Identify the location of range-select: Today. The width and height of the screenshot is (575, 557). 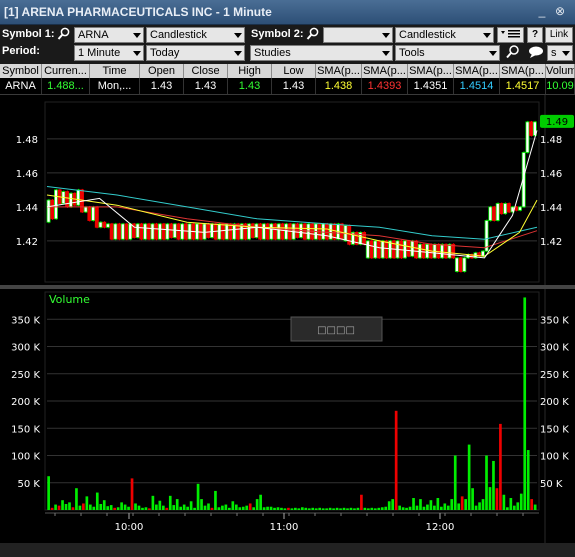
(195, 53).